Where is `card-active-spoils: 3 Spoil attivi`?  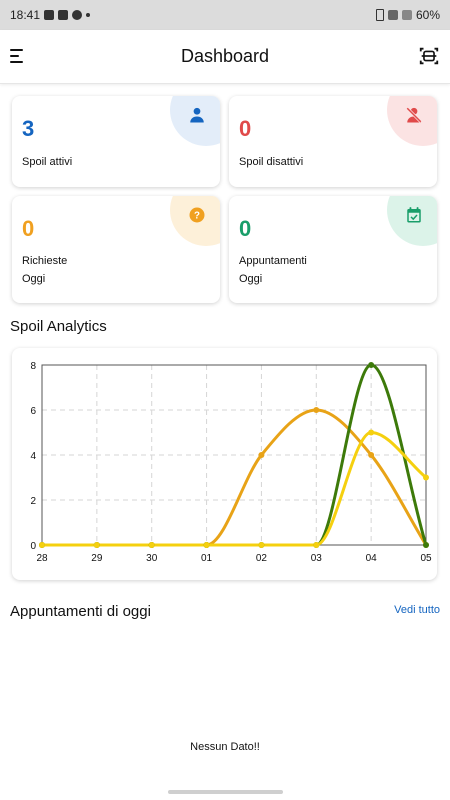 card-active-spoils: 3 Spoil attivi is located at coordinates (116, 141).